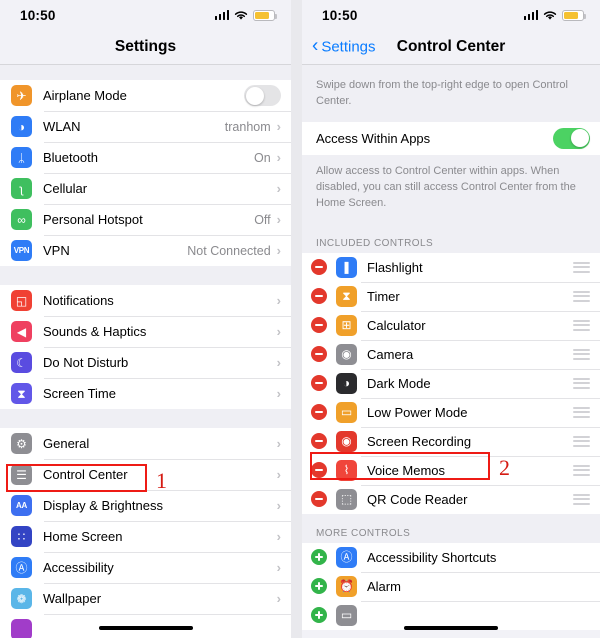 This screenshot has width=600, height=638. What do you see at coordinates (21, 188) in the screenshot?
I see `cellular-icon: ʅ` at bounding box center [21, 188].